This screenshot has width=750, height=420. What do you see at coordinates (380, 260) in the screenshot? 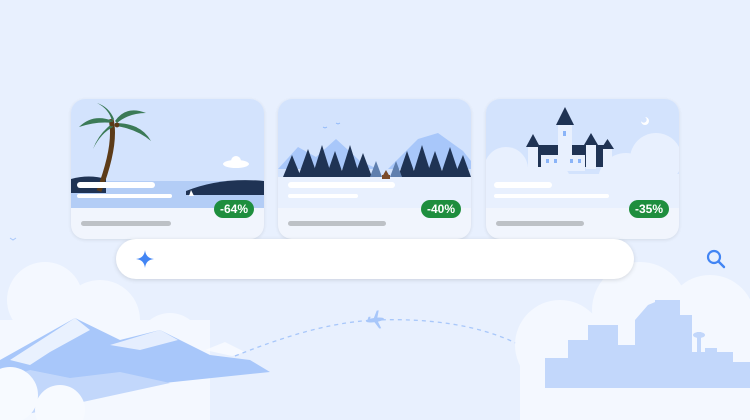
I see `search-input` at bounding box center [380, 260].